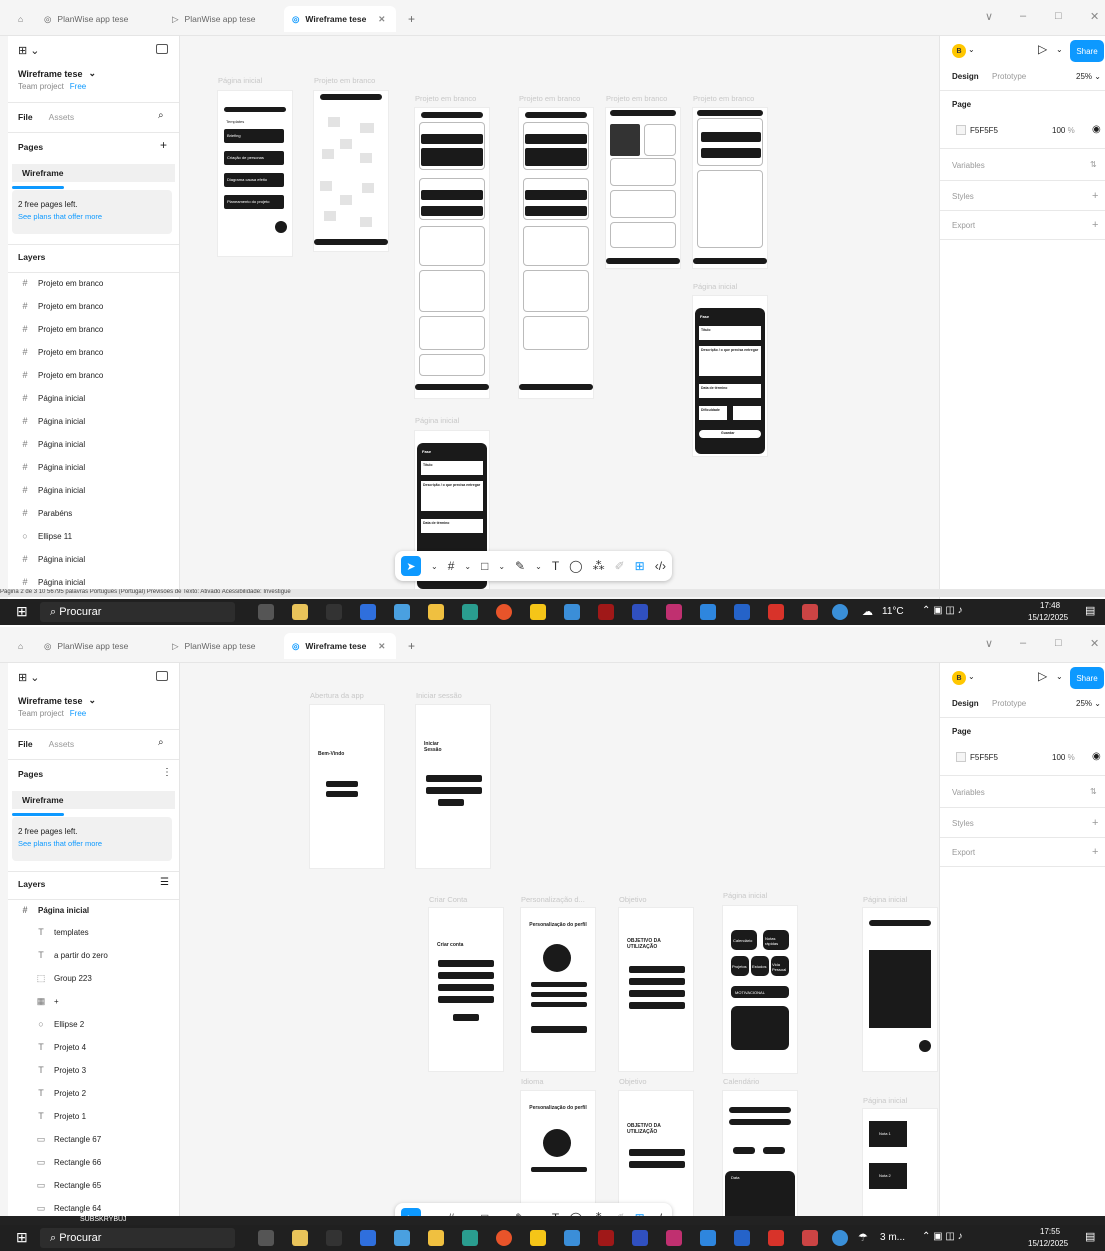  What do you see at coordinates (776, 1238) in the screenshot?
I see `pdf-icon` at bounding box center [776, 1238].